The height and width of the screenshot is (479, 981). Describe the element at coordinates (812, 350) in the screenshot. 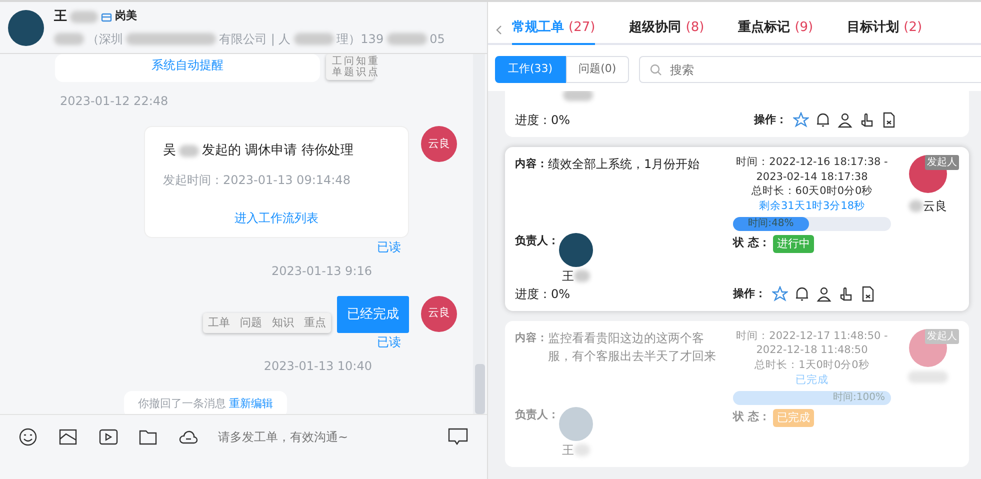

I see `time-range: 2022-12-18 11:48:50` at that location.